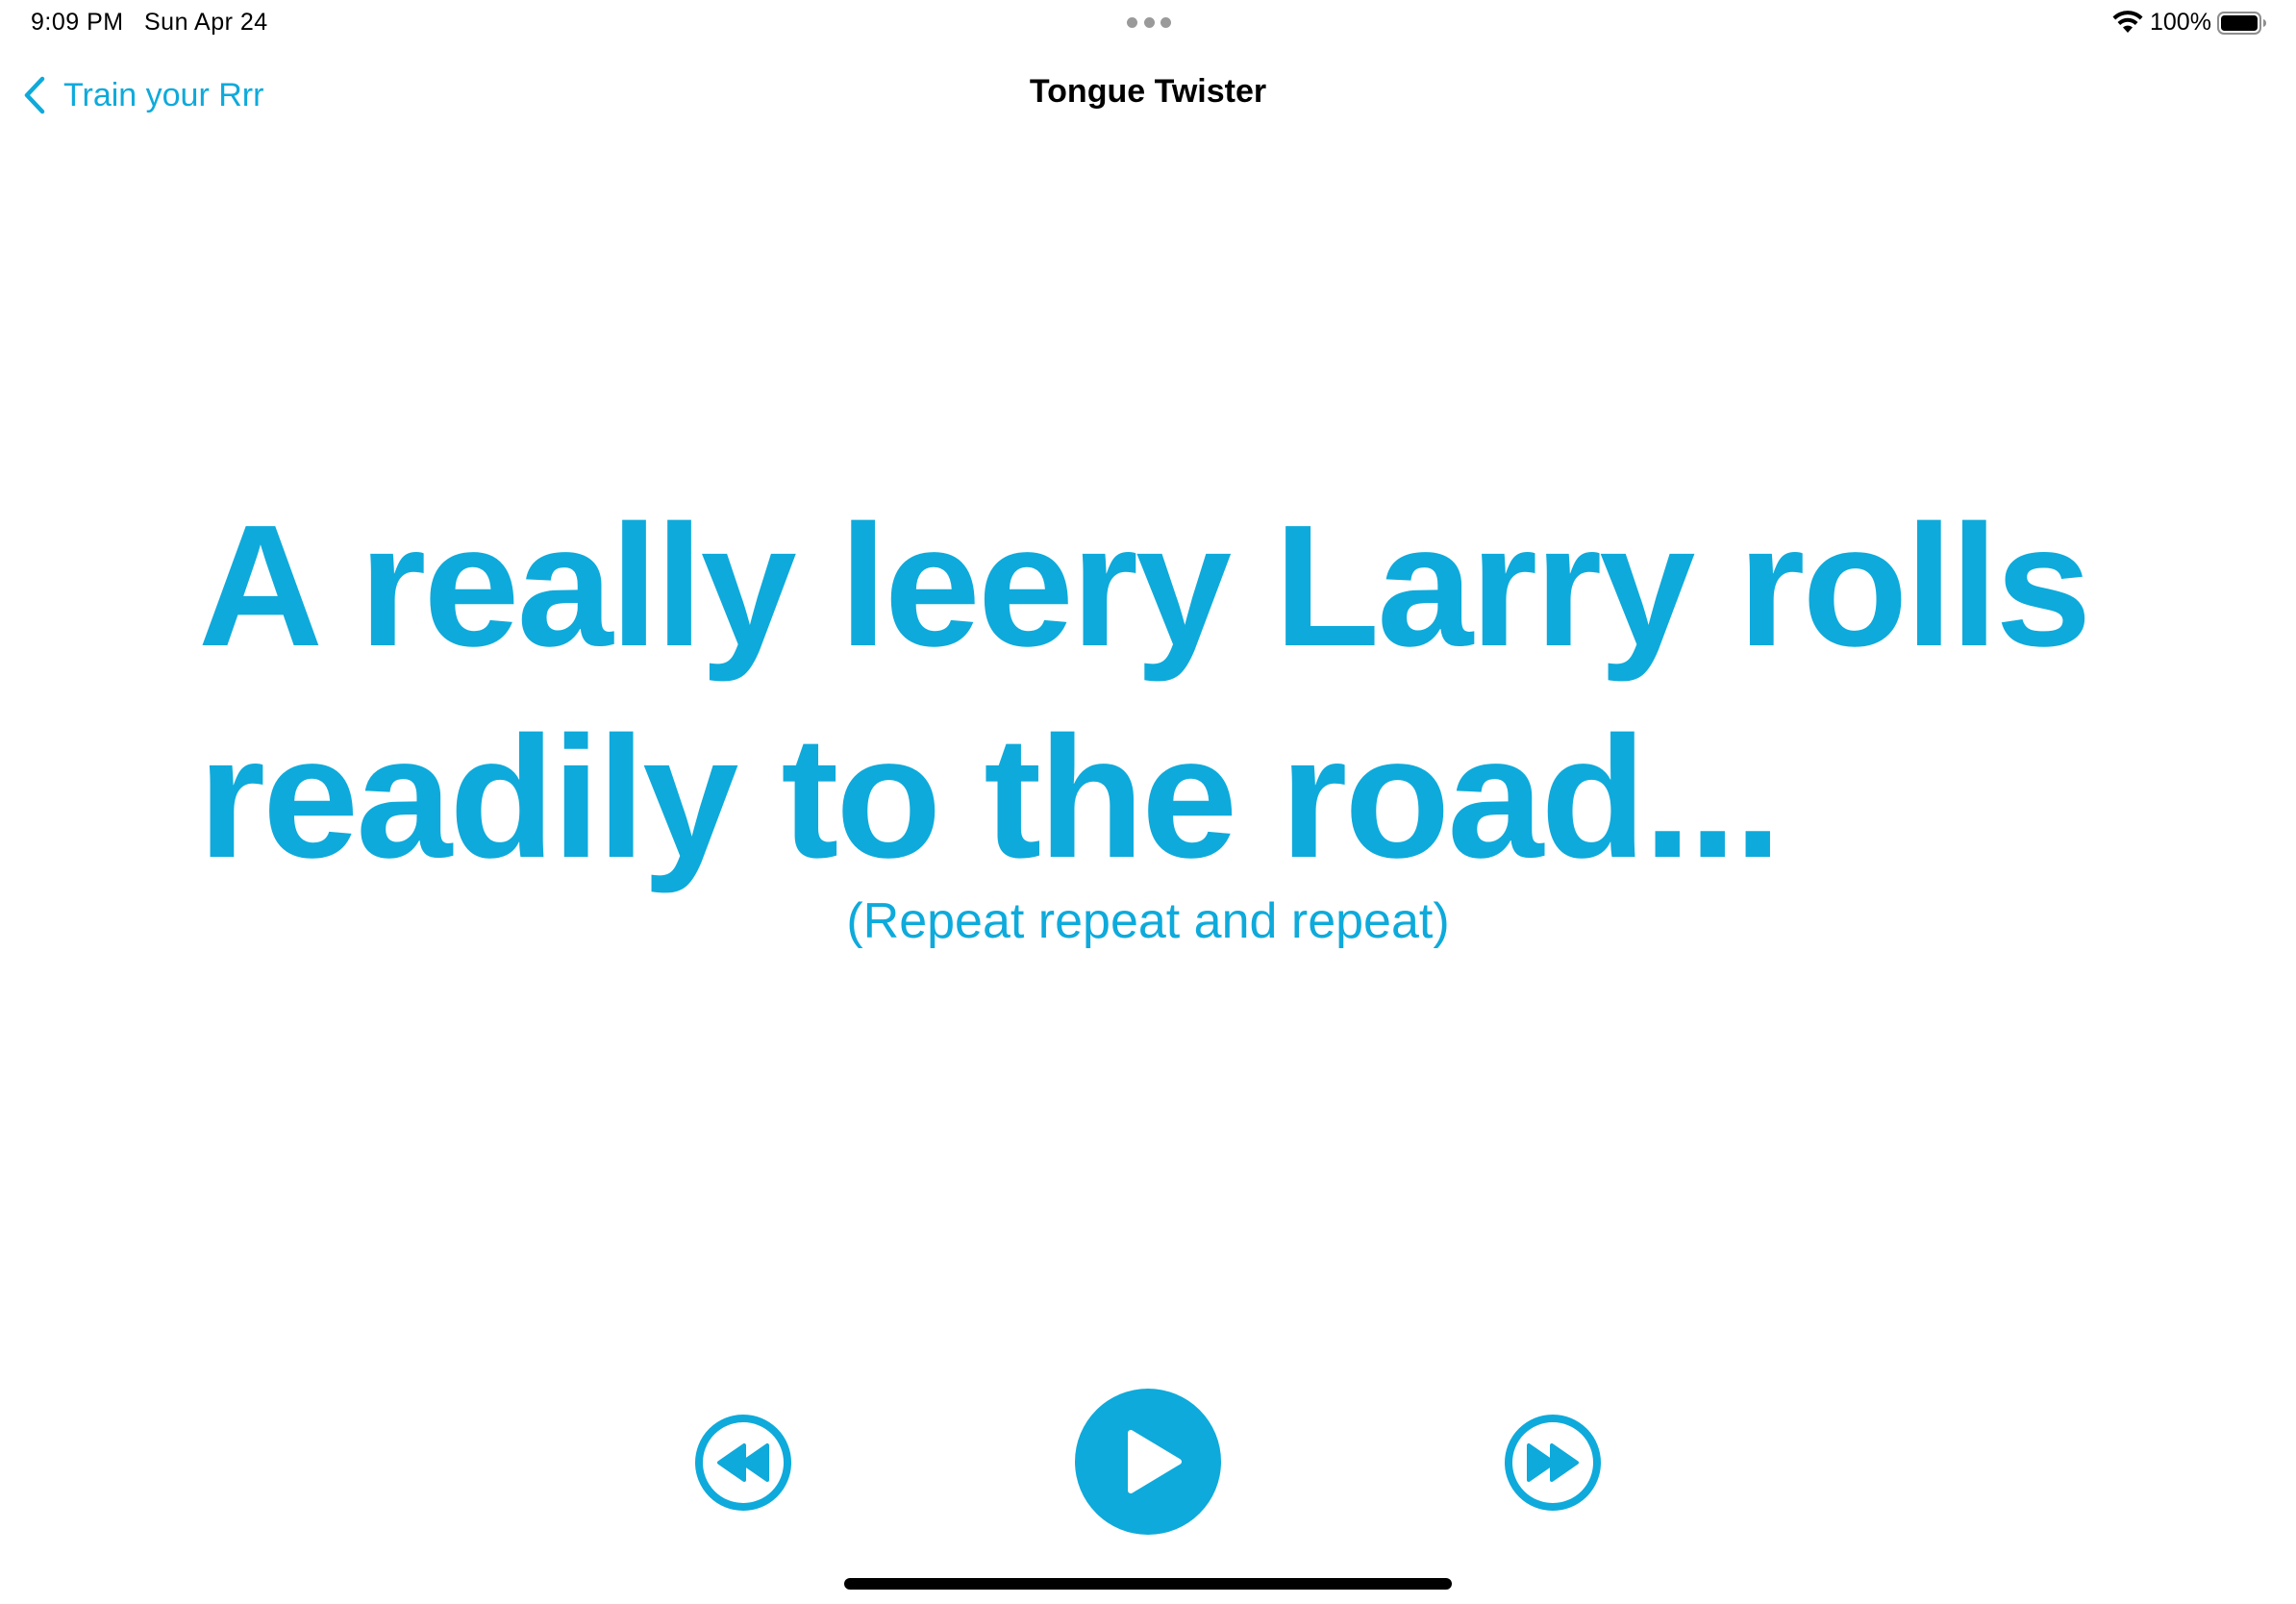 The width and height of the screenshot is (2296, 1604). I want to click on battery-percent: 100%, so click(2180, 22).